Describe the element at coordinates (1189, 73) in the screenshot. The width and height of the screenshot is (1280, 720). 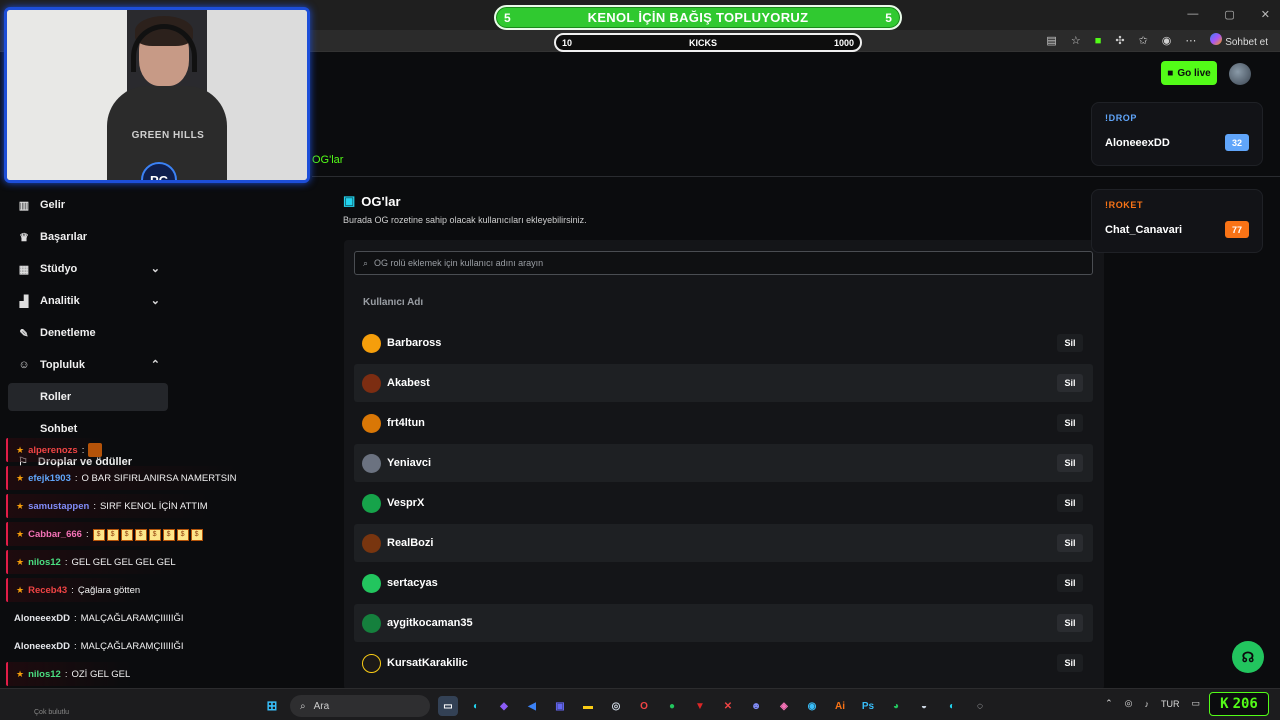
I see `go-live-button: ■ Go live` at that location.